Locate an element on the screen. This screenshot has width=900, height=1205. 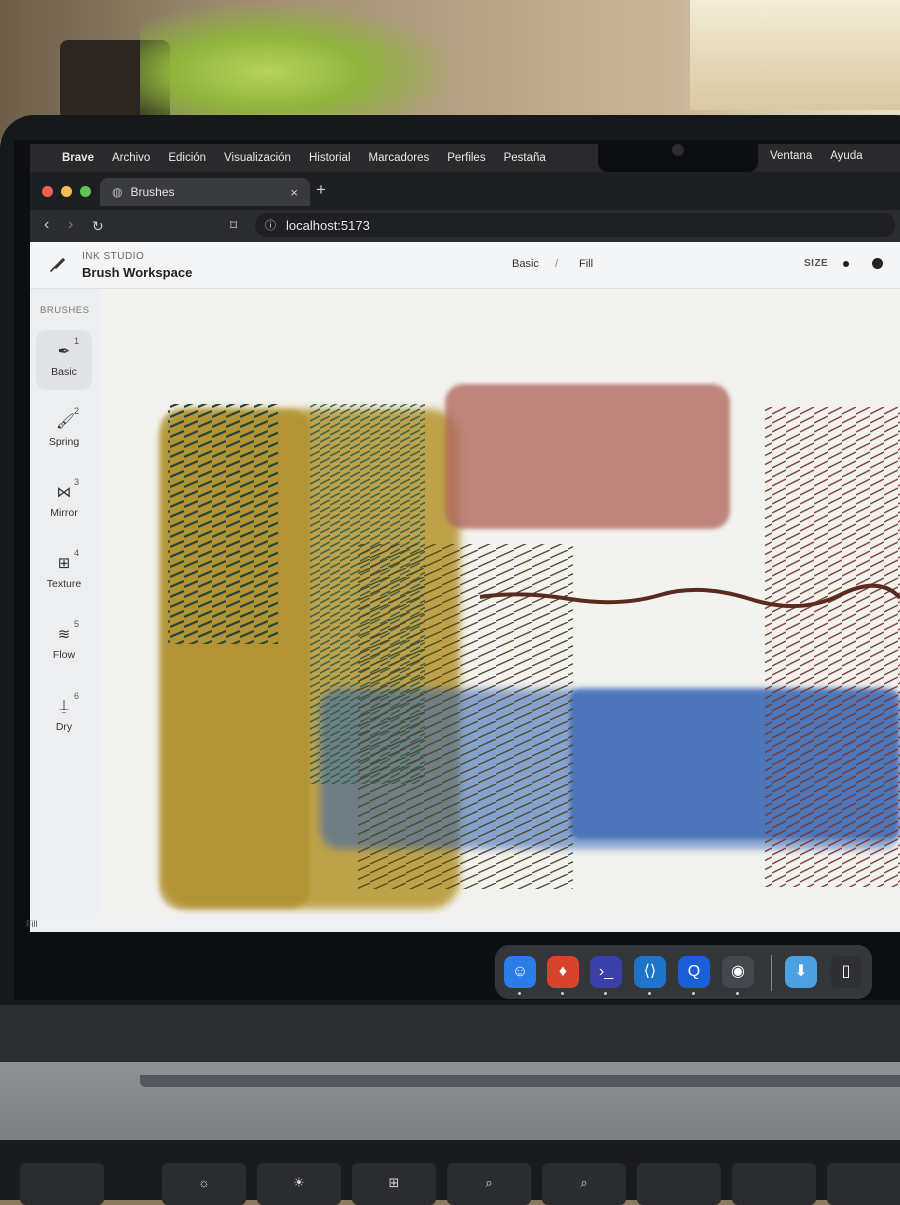
brush-name: Texture is located at coordinates (64, 584).